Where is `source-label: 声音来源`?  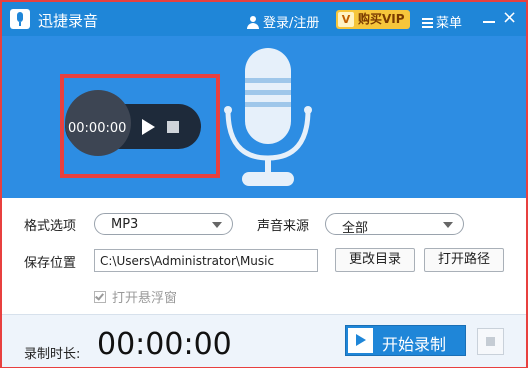
source-label: 声音来源 is located at coordinates (283, 226).